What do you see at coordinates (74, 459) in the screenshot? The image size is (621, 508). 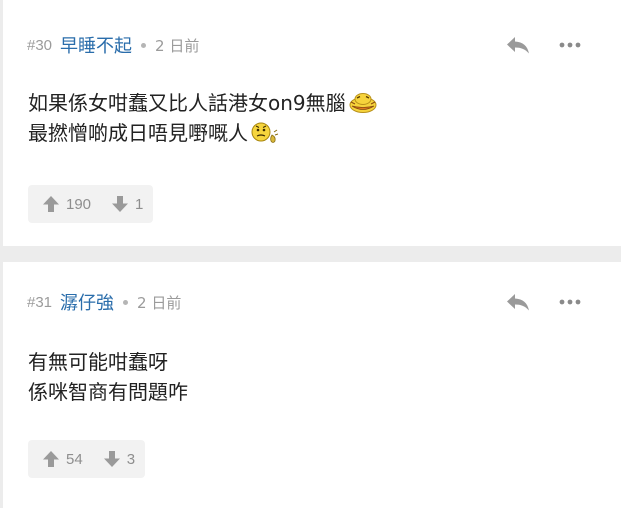 I see `upvote-count: 54` at bounding box center [74, 459].